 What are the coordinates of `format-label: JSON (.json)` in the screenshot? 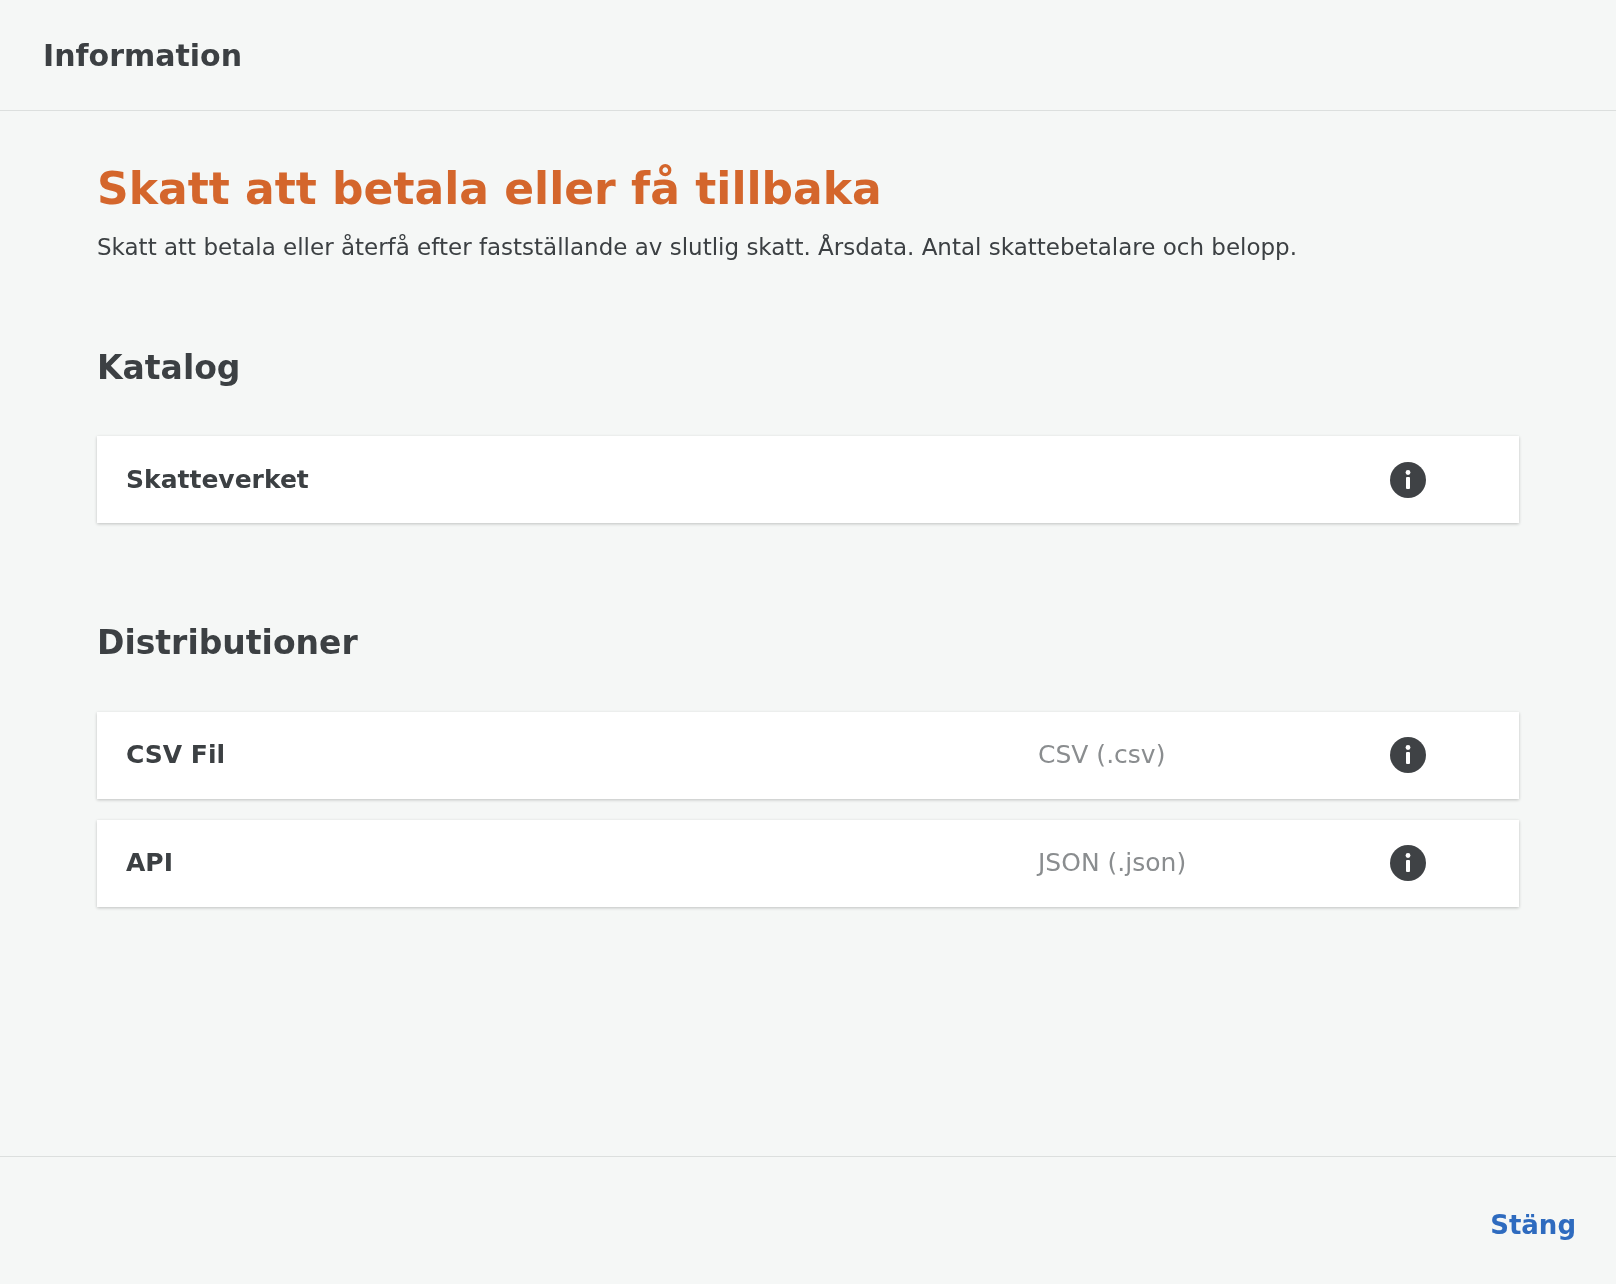 It's located at (1113, 863).